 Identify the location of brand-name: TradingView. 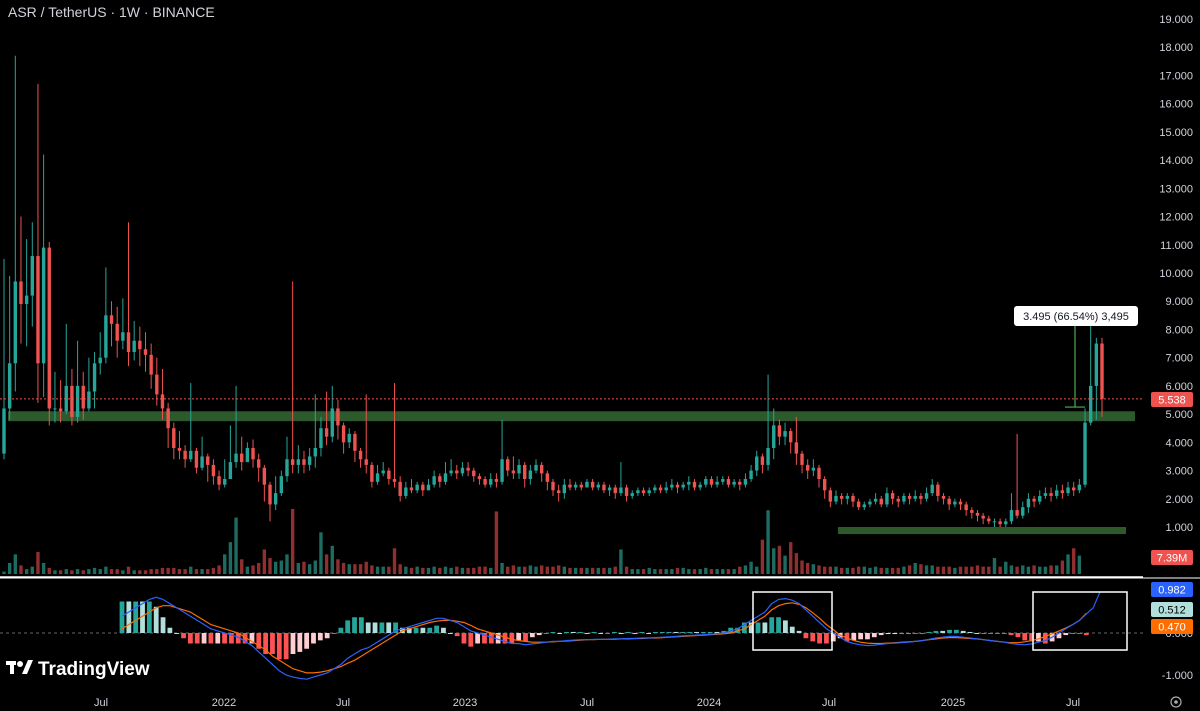
(94, 669).